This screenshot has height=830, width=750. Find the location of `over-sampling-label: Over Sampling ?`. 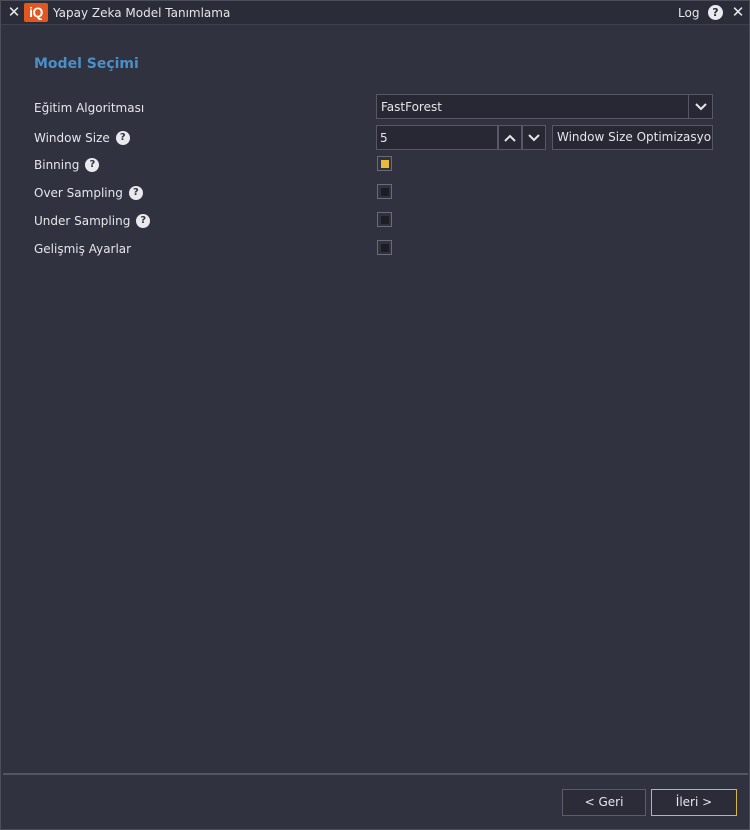

over-sampling-label: Over Sampling ? is located at coordinates (88, 193).